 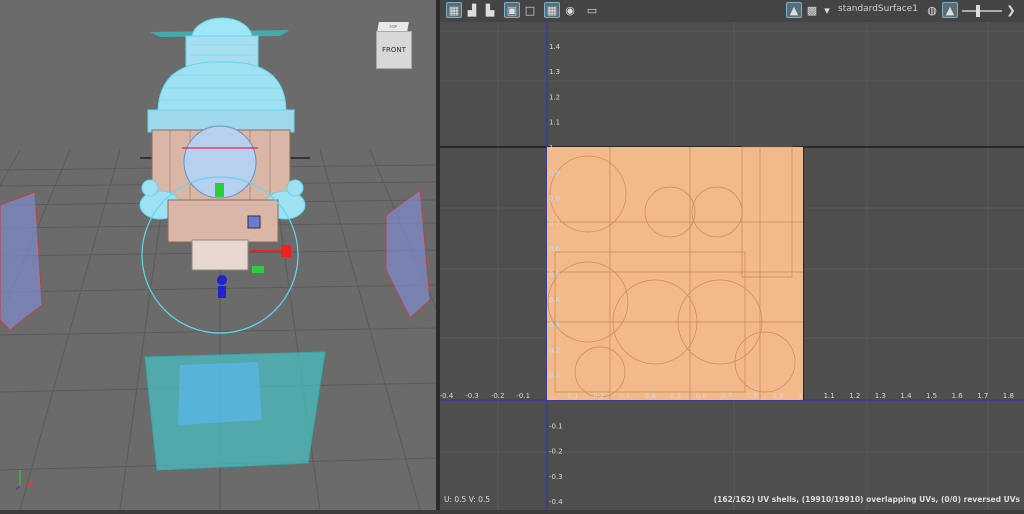 I want to click on dome-body, so click(x=222, y=86).